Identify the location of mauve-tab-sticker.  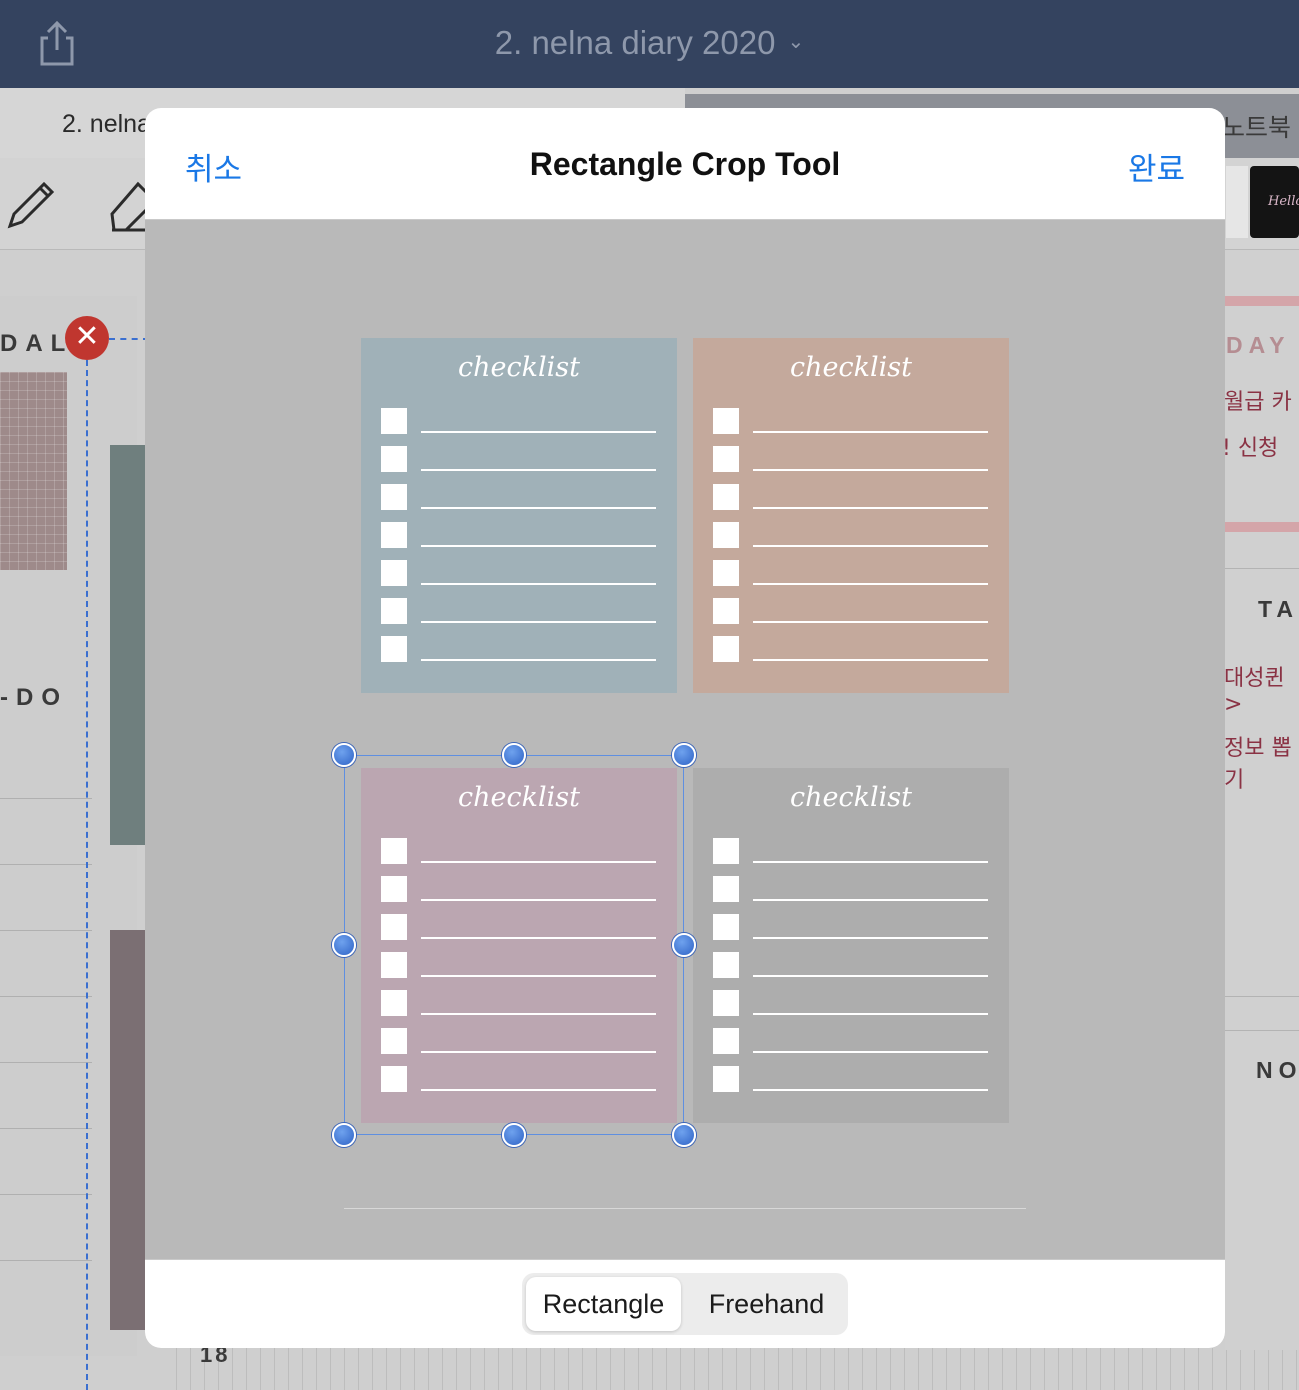
(127, 1130).